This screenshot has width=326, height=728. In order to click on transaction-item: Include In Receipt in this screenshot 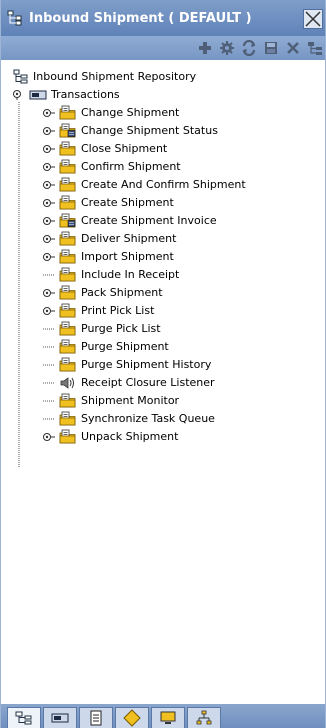, I will do `click(111, 275)`.